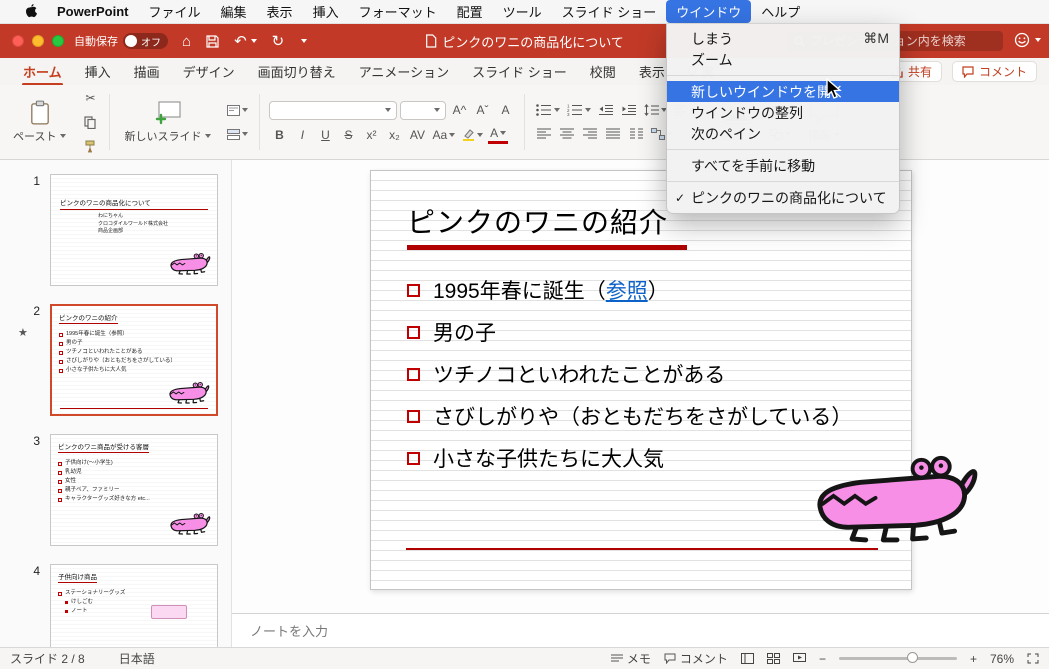 The width and height of the screenshot is (1049, 669). What do you see at coordinates (548, 110) in the screenshot?
I see `bullets-button` at bounding box center [548, 110].